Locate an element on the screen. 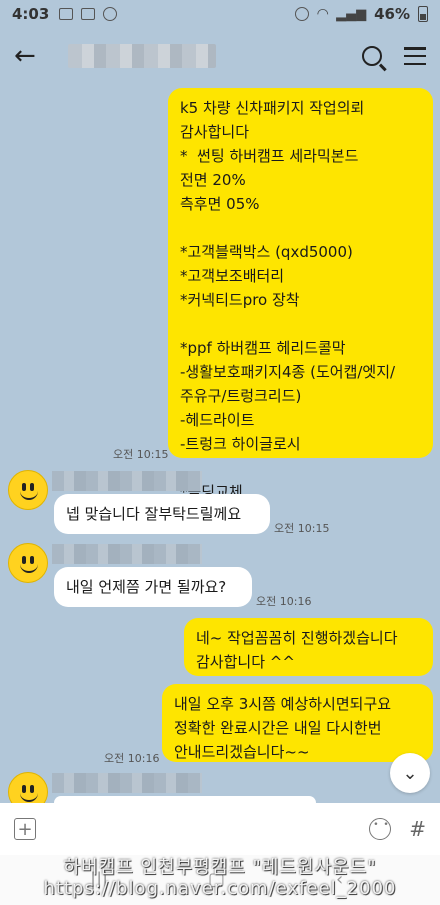 This screenshot has height=905, width=440. message-bubble-outgoing: 네~ 작업꼼꼼히 진행하겠습니다 감사합니다 ^^ is located at coordinates (308, 647).